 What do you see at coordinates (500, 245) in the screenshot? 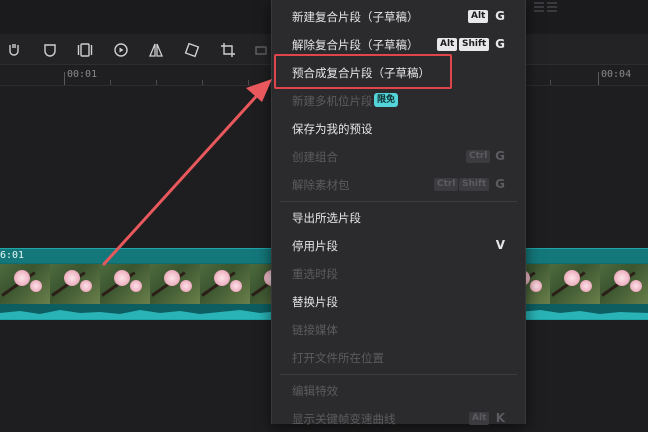
I see `shortcut-letter: V` at bounding box center [500, 245].